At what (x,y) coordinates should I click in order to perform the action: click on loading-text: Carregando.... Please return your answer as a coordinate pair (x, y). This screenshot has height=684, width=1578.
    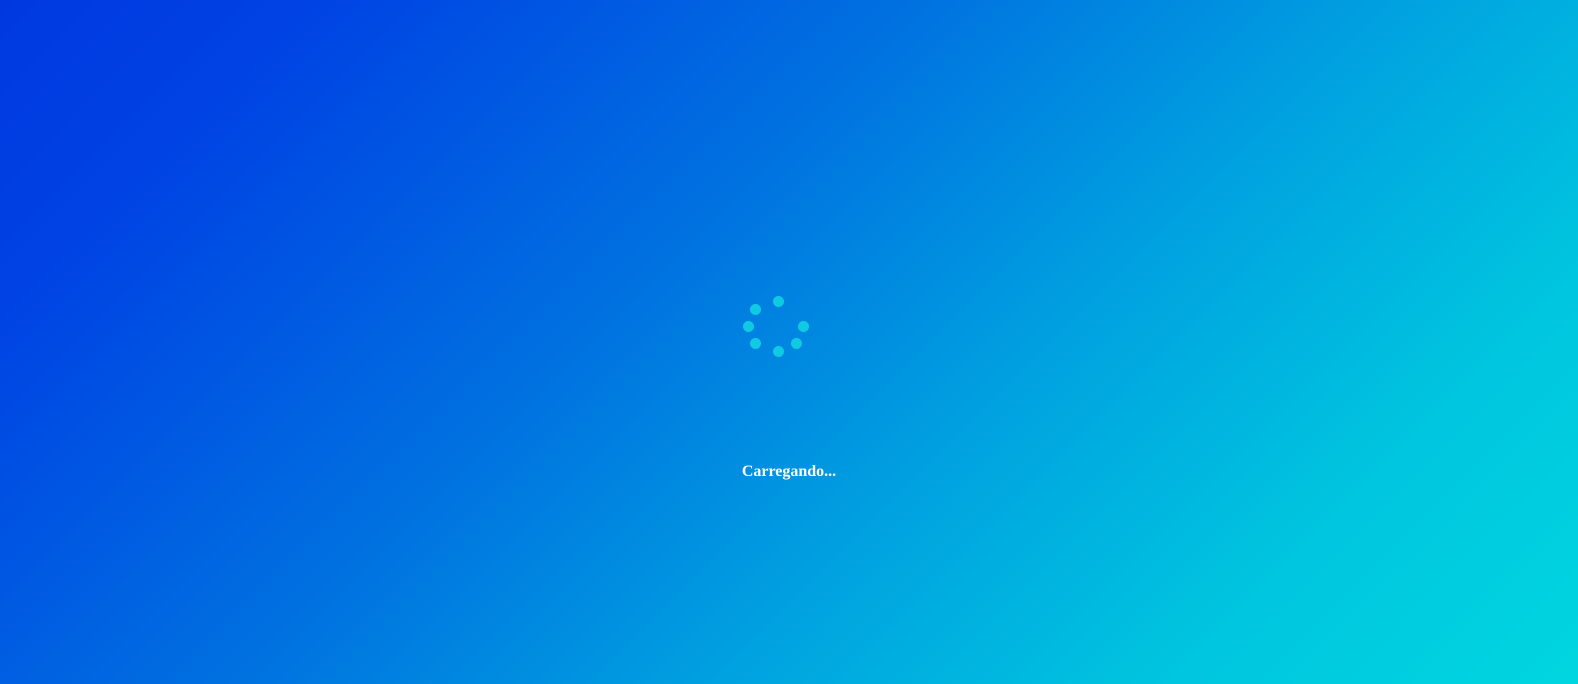
    Looking at the image, I should click on (789, 471).